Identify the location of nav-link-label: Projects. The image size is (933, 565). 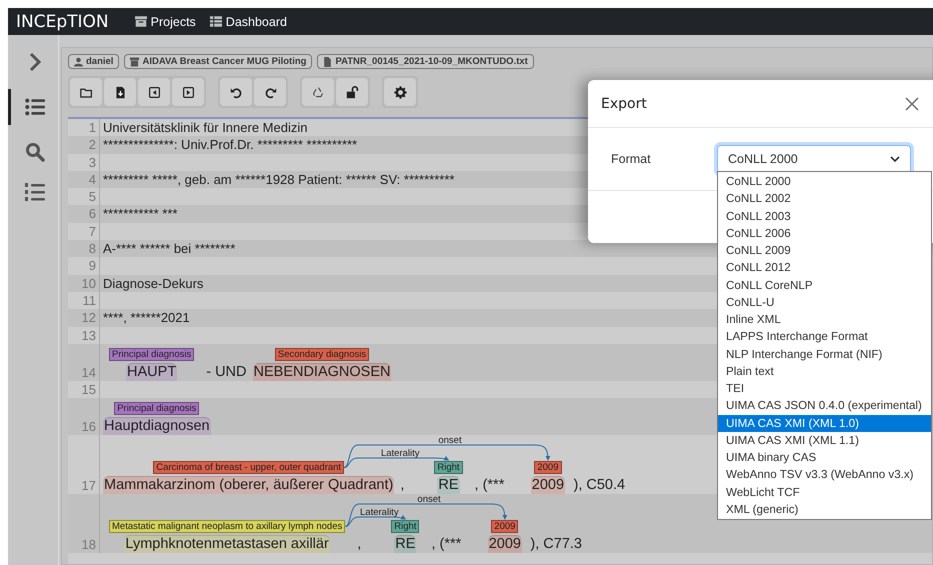
(173, 21).